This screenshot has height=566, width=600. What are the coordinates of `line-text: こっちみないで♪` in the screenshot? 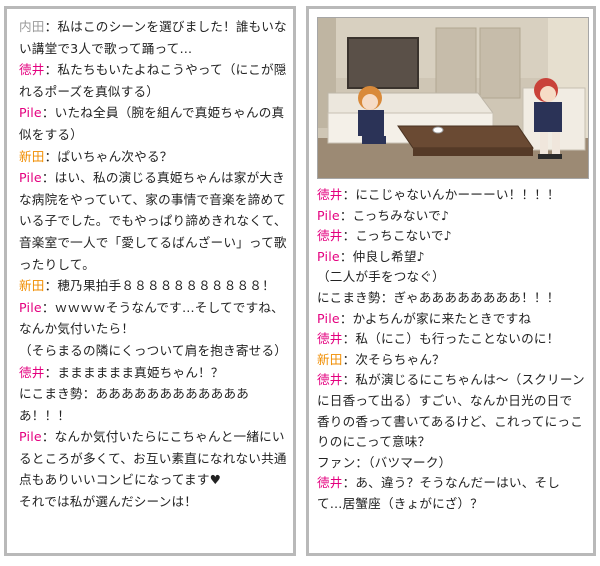 It's located at (401, 215).